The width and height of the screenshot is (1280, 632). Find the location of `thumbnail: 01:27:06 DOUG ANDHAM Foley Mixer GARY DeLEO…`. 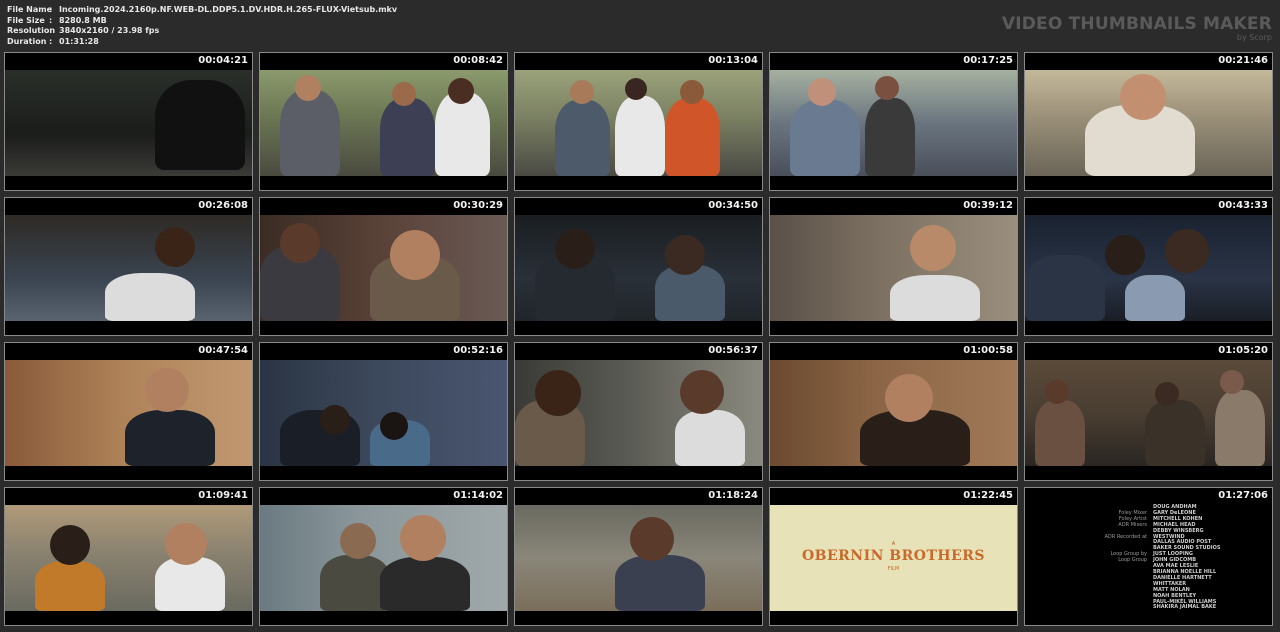

thumbnail: 01:27:06 DOUG ANDHAM Foley Mixer GARY DeLEO… is located at coordinates (1148, 556).